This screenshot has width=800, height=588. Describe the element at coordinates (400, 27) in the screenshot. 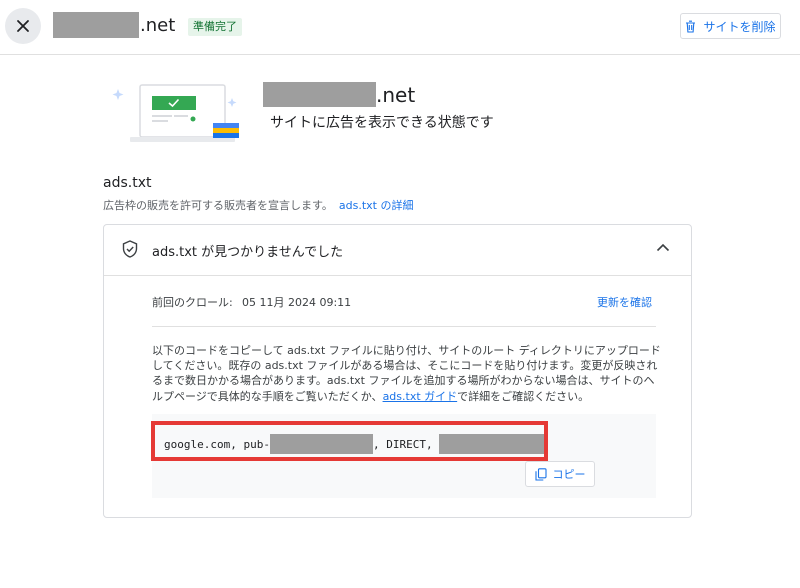

I see `top-bar: .net 準備完了 サイトを削除` at that location.